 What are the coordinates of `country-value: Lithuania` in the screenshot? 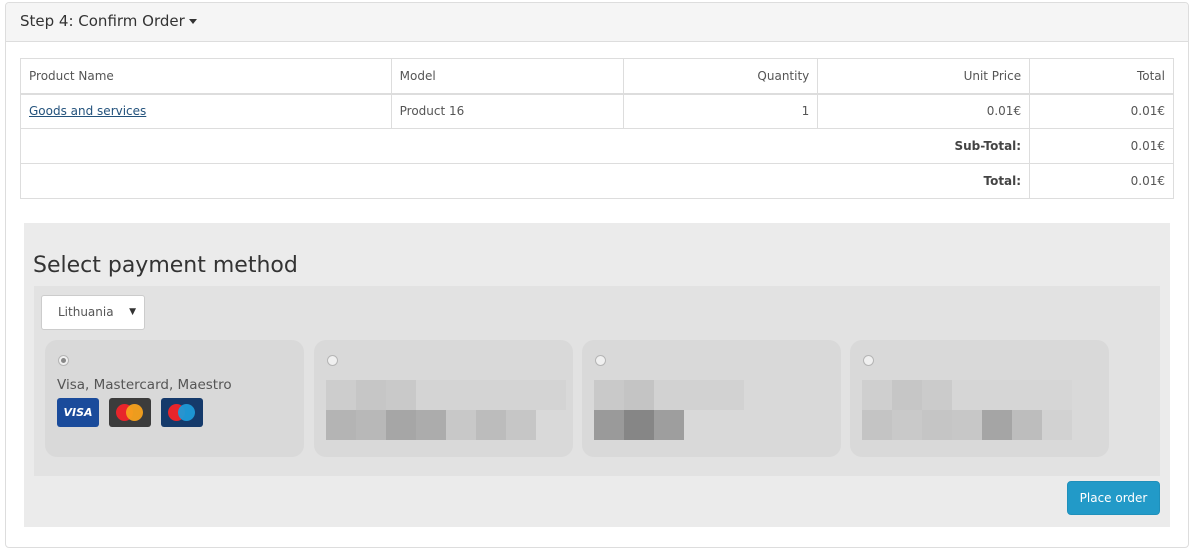 It's located at (86, 312).